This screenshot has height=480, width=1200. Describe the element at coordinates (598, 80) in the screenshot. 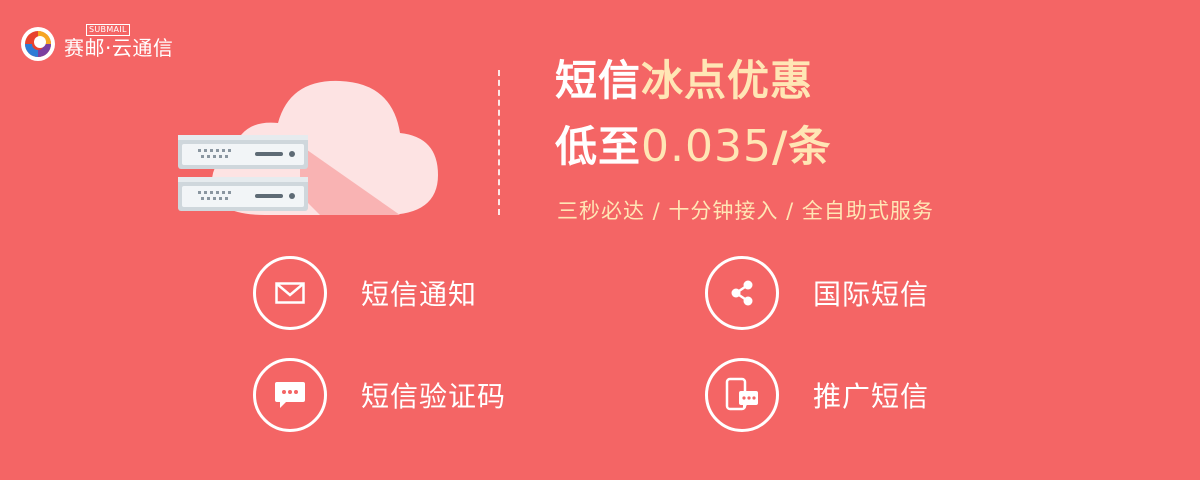

I see `headline-part1: 短信` at that location.